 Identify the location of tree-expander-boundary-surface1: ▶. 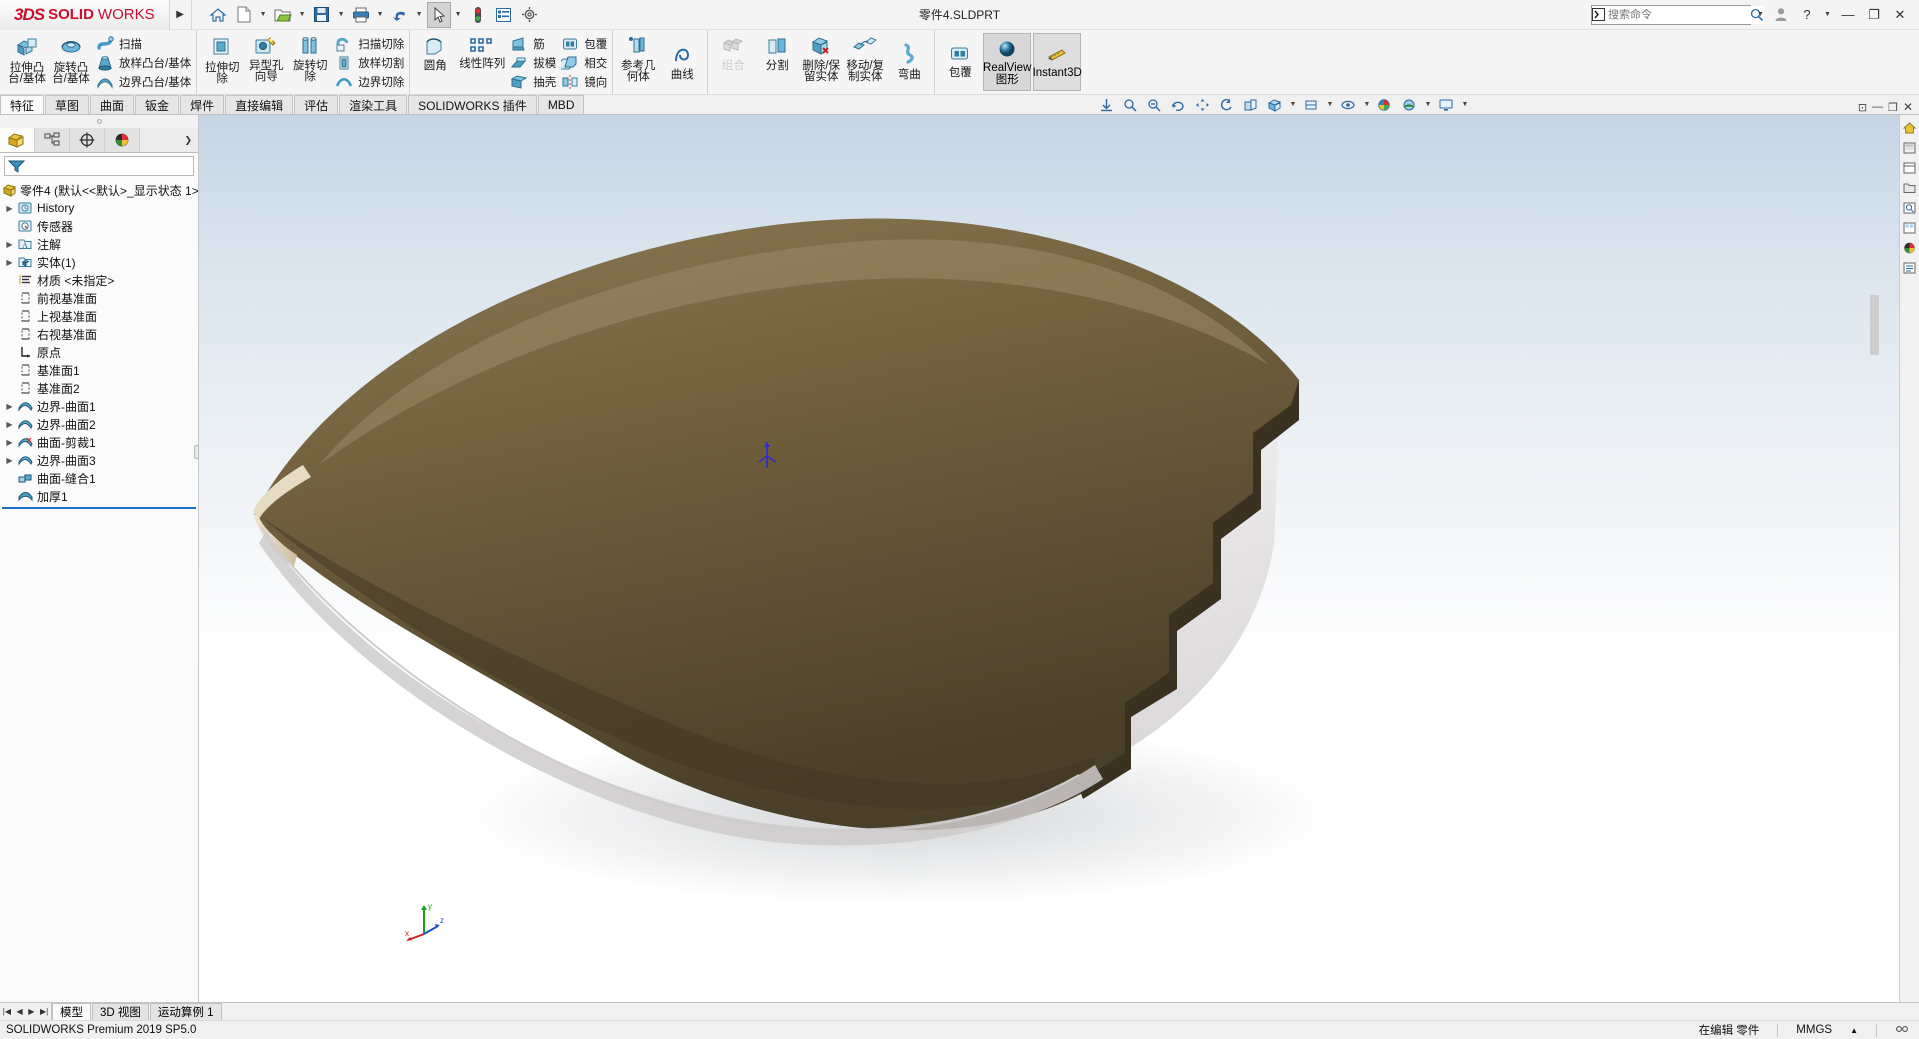
(9, 406).